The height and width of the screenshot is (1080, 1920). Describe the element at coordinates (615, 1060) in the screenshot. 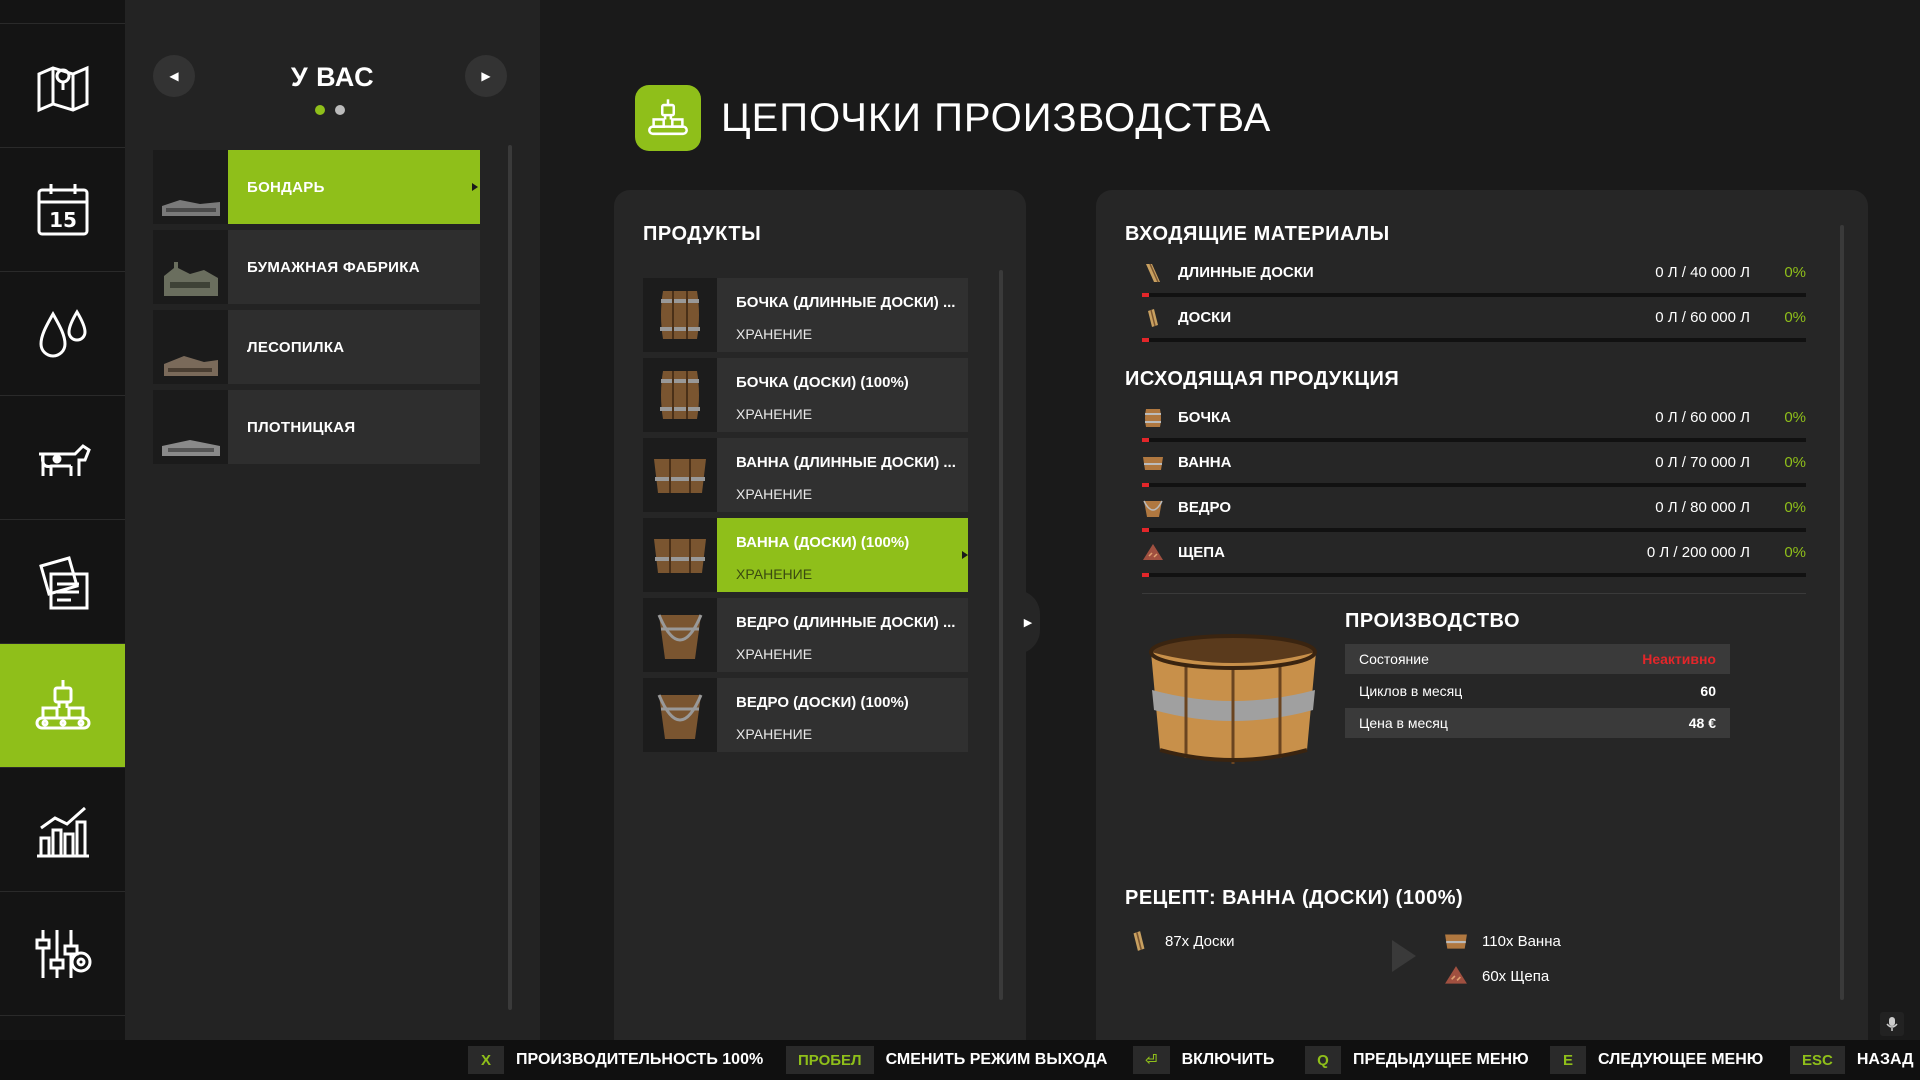

I see `hint-productivity: X ПРОИЗВОДИТЕЛЬНОСТЬ 100%` at that location.